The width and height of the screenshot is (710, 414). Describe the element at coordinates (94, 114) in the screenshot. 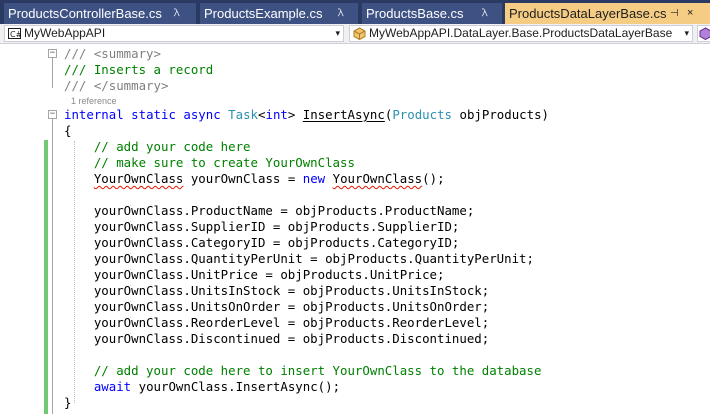

I see `keyword: internal` at that location.